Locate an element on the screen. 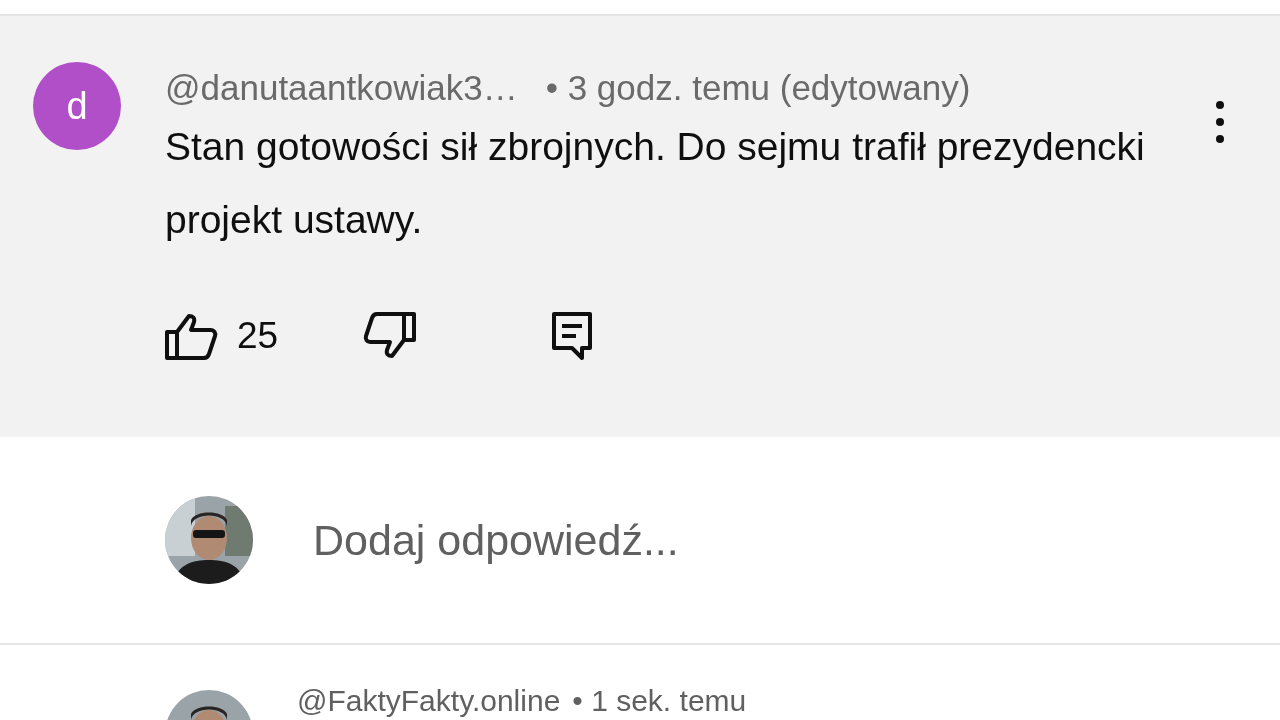 This screenshot has width=1280, height=720. like-count: 25 is located at coordinates (258, 336).